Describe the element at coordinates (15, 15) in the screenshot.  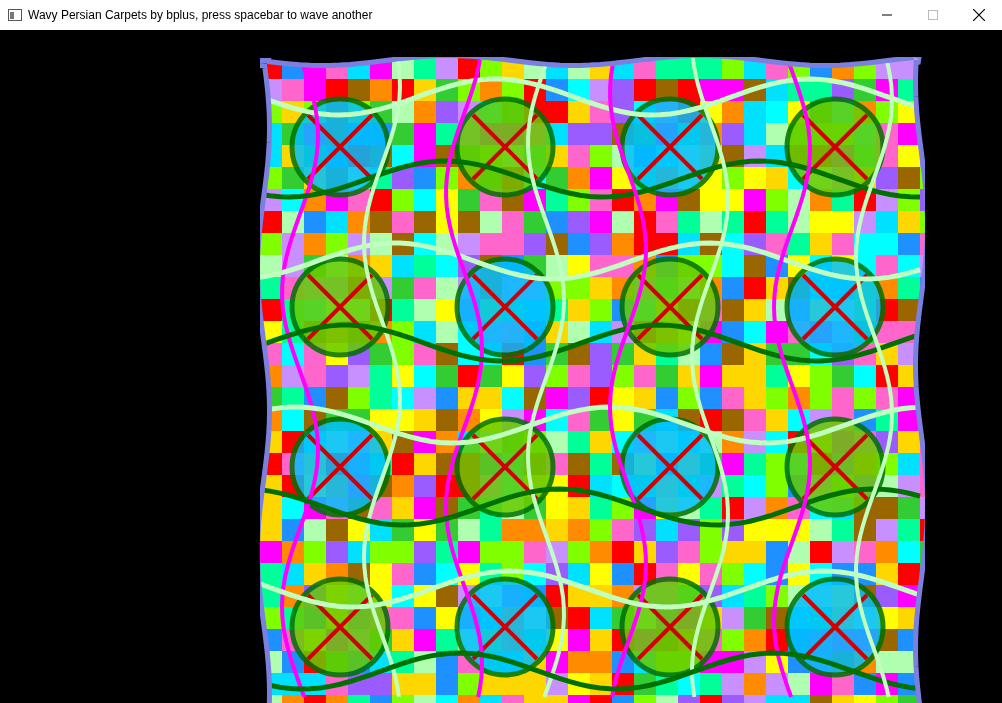
I see `app-icon` at that location.